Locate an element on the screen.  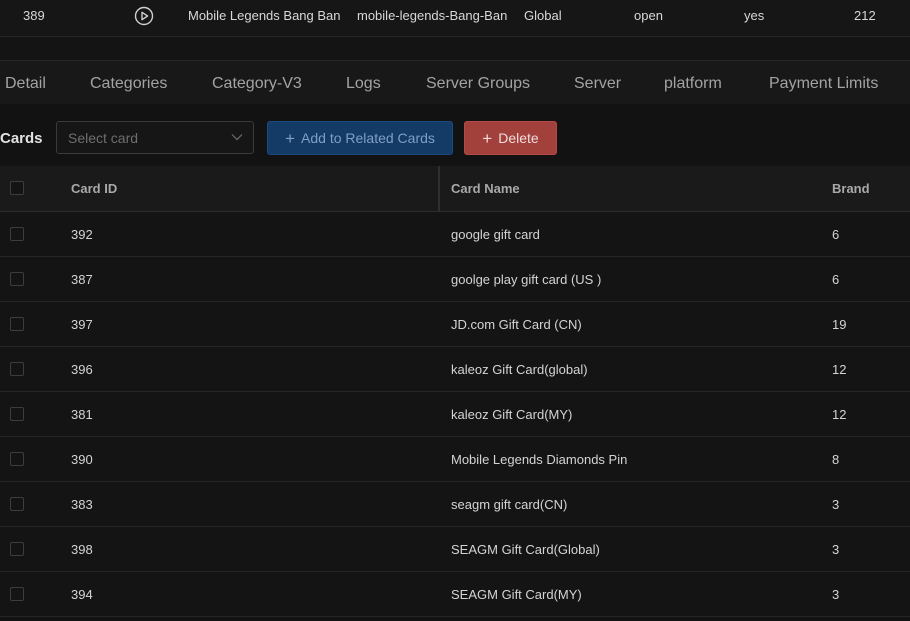
row-count: 212 is located at coordinates (865, 15).